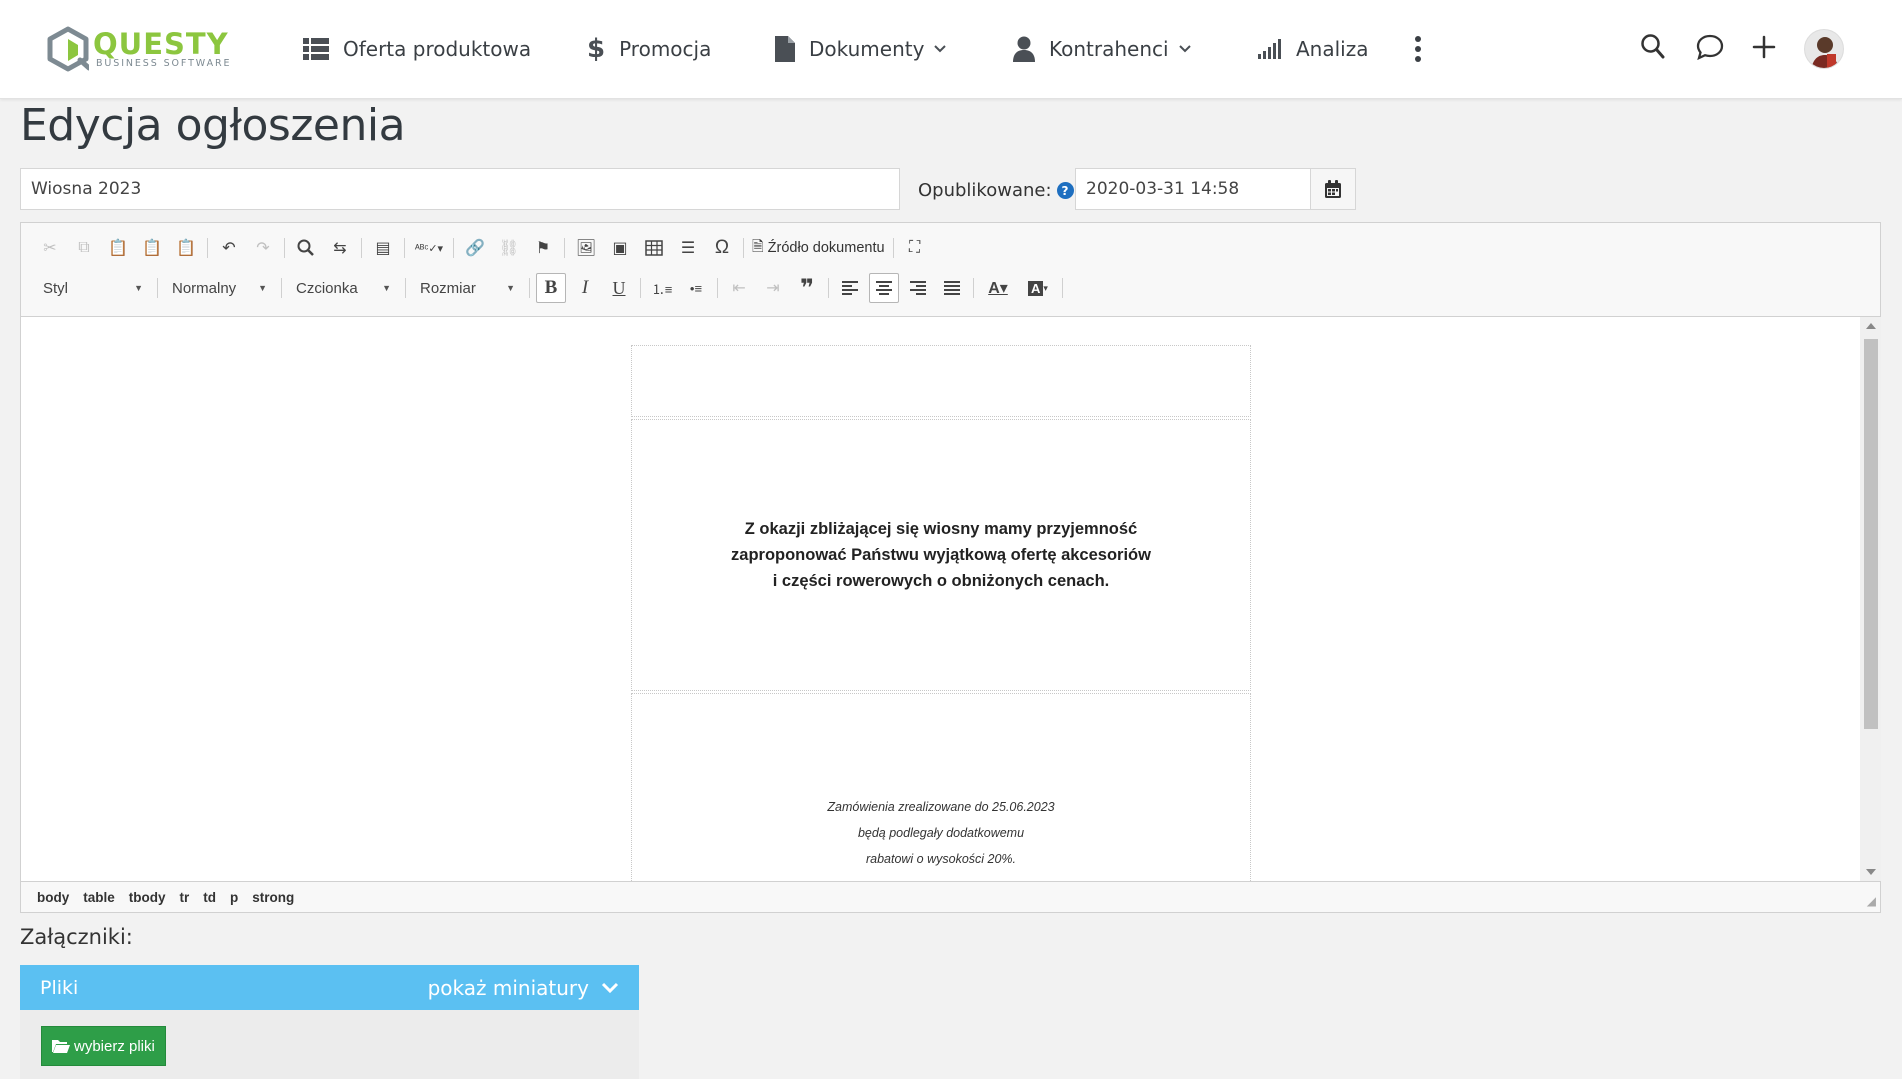 The image size is (1902, 1079). I want to click on format-combo: Normalny ▼, so click(219, 288).